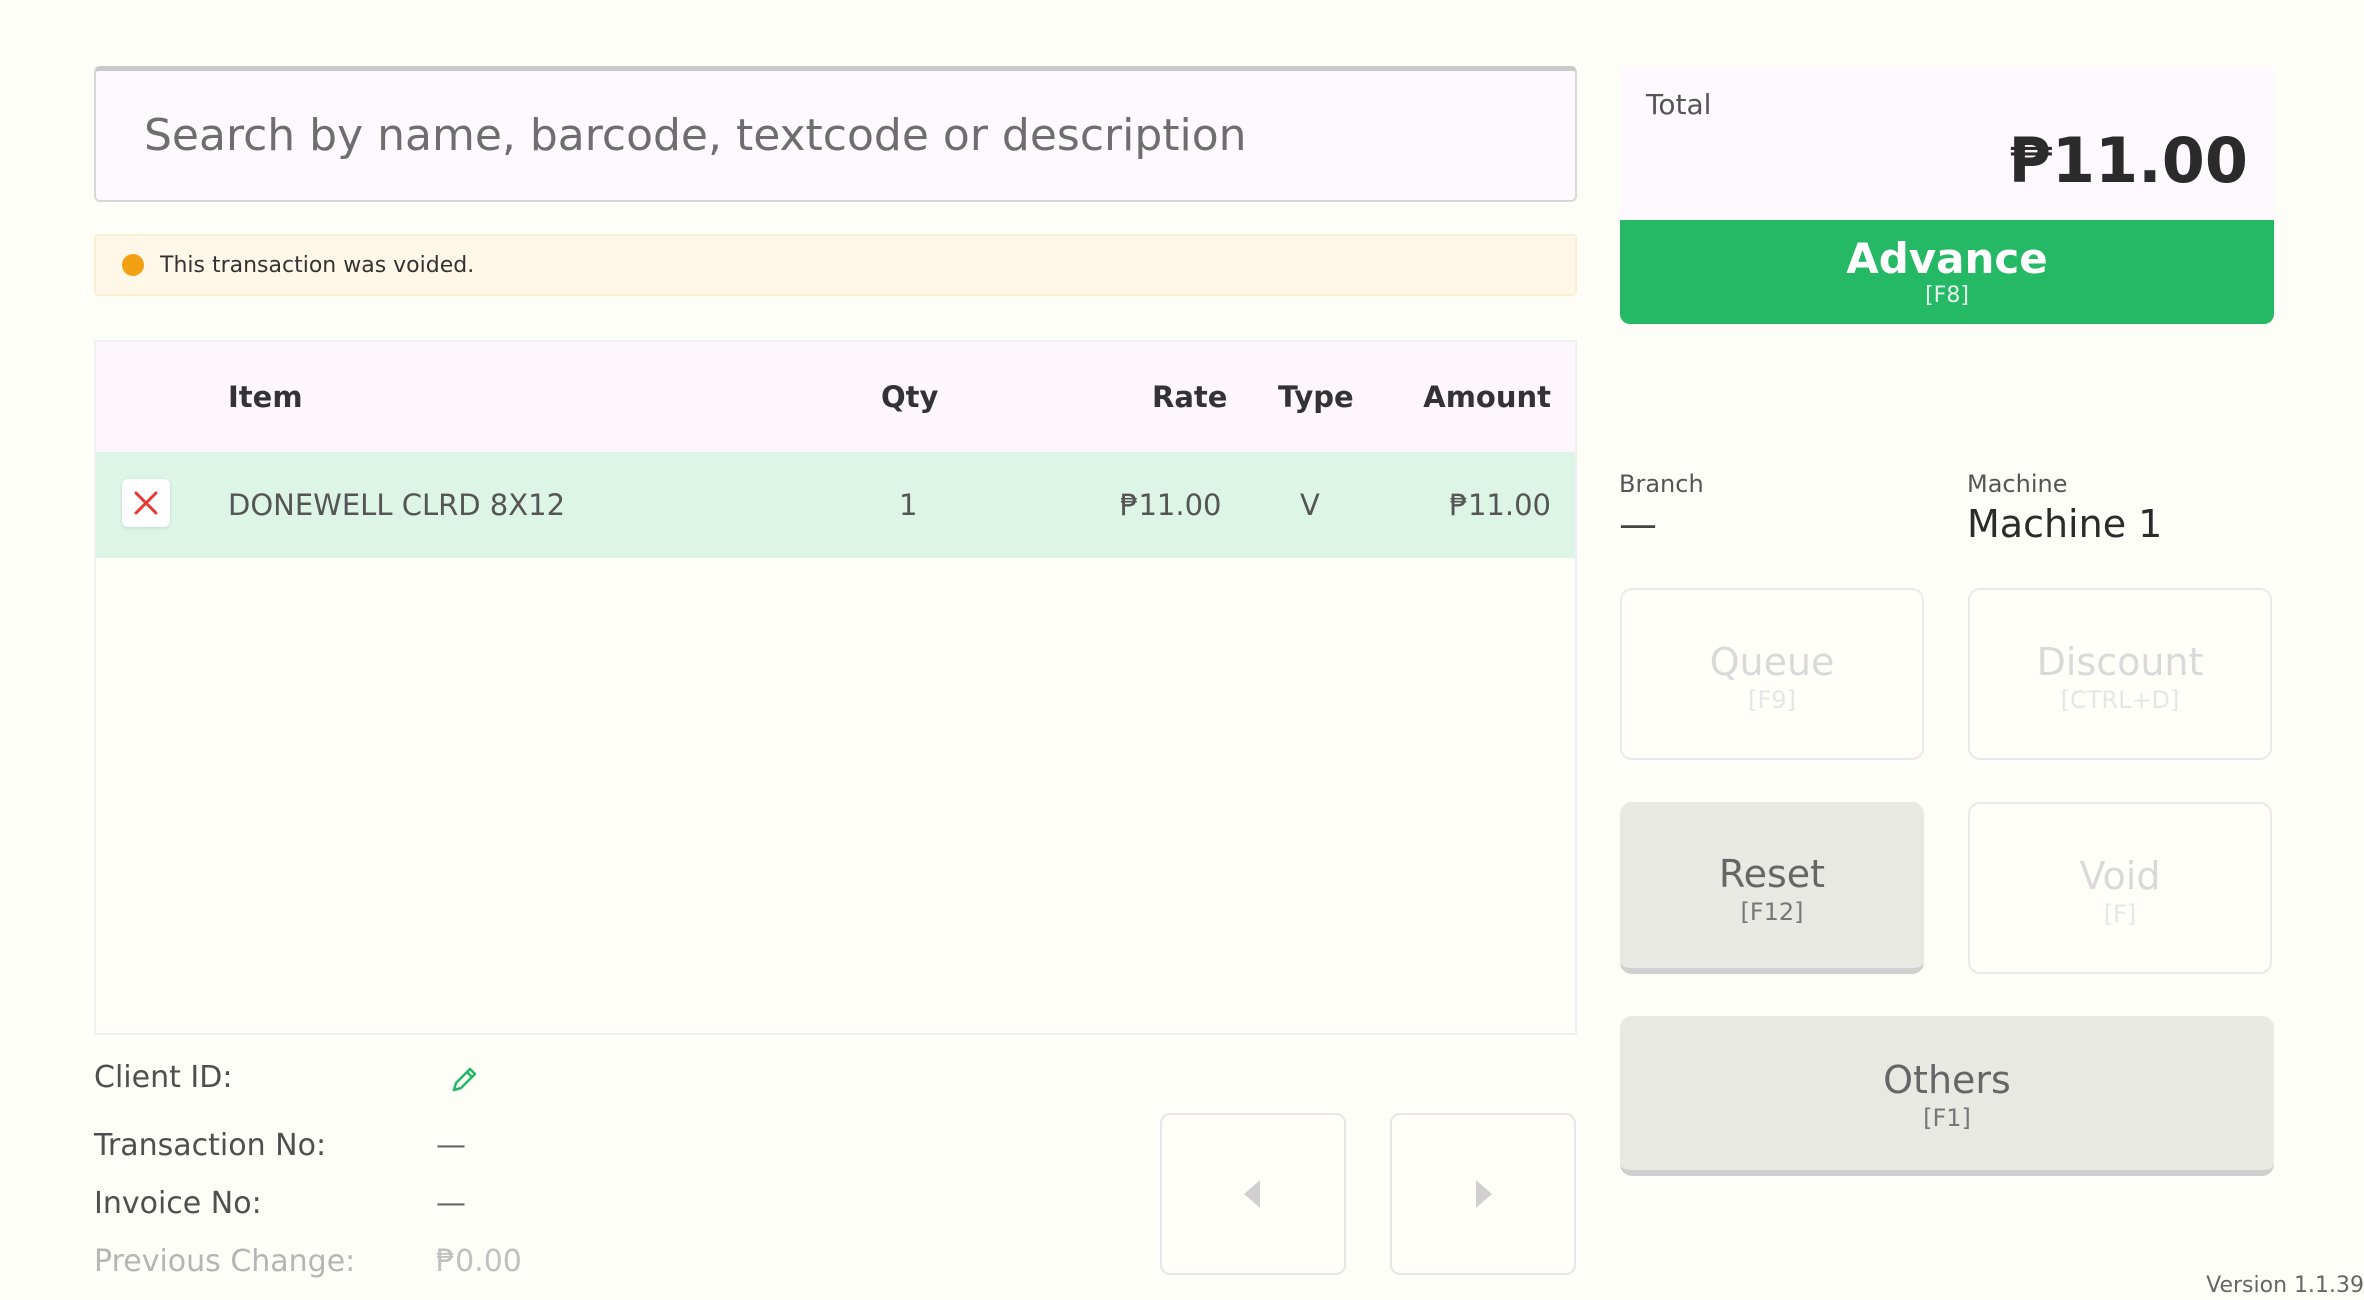  What do you see at coordinates (2120, 914) in the screenshot?
I see `void-shortcut: [F]` at bounding box center [2120, 914].